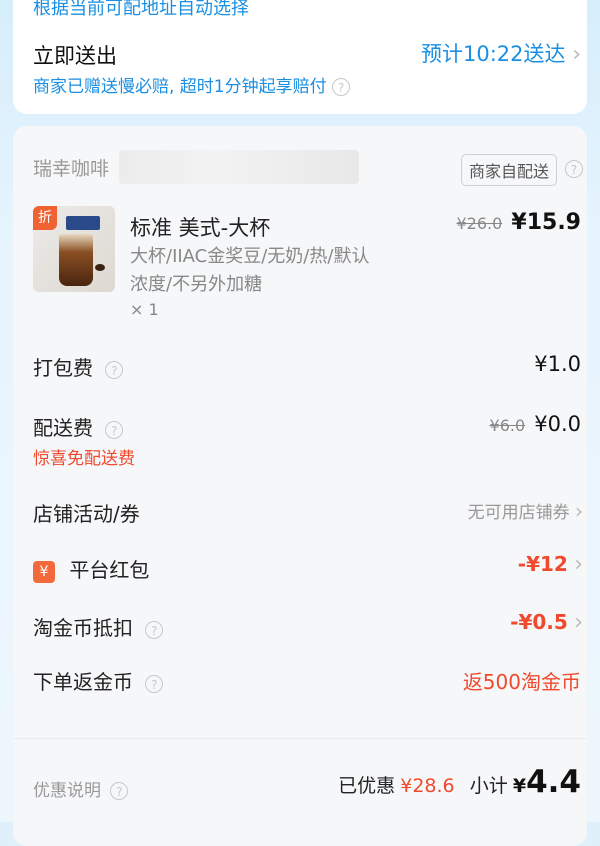 The width and height of the screenshot is (600, 846). I want to click on delivery-fee-label: 配送费, so click(63, 428).